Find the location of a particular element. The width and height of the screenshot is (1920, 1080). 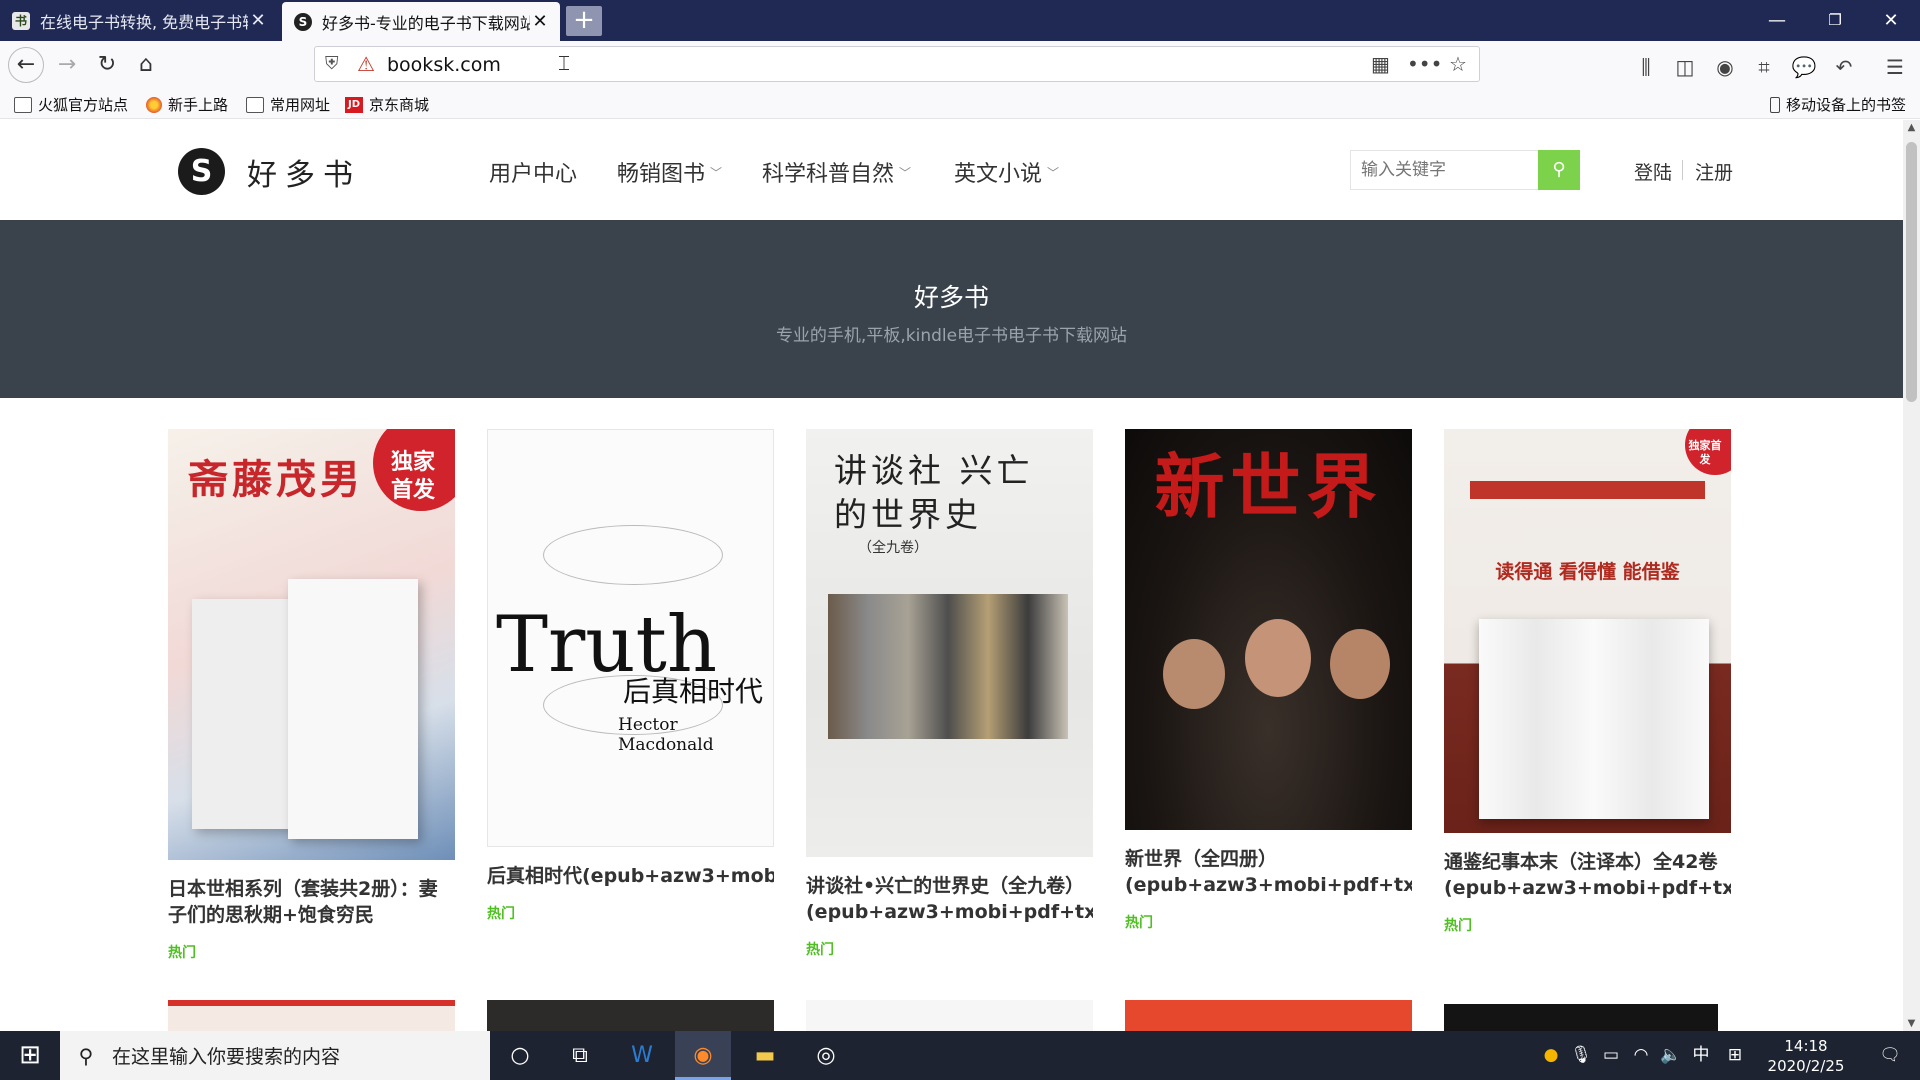

book-box-image is located at coordinates (353, 709).